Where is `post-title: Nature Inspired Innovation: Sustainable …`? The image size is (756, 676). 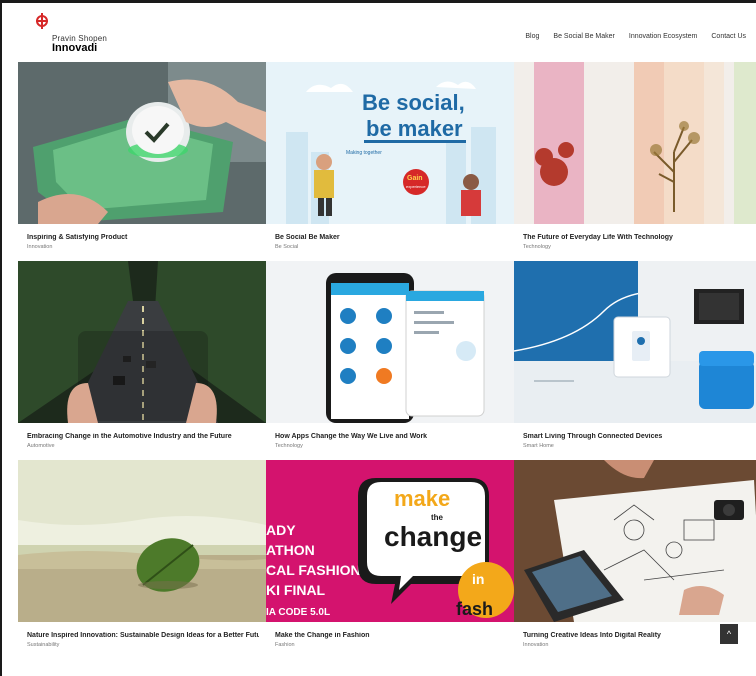
post-title: Nature Inspired Innovation: Sustainable … is located at coordinates (143, 635).